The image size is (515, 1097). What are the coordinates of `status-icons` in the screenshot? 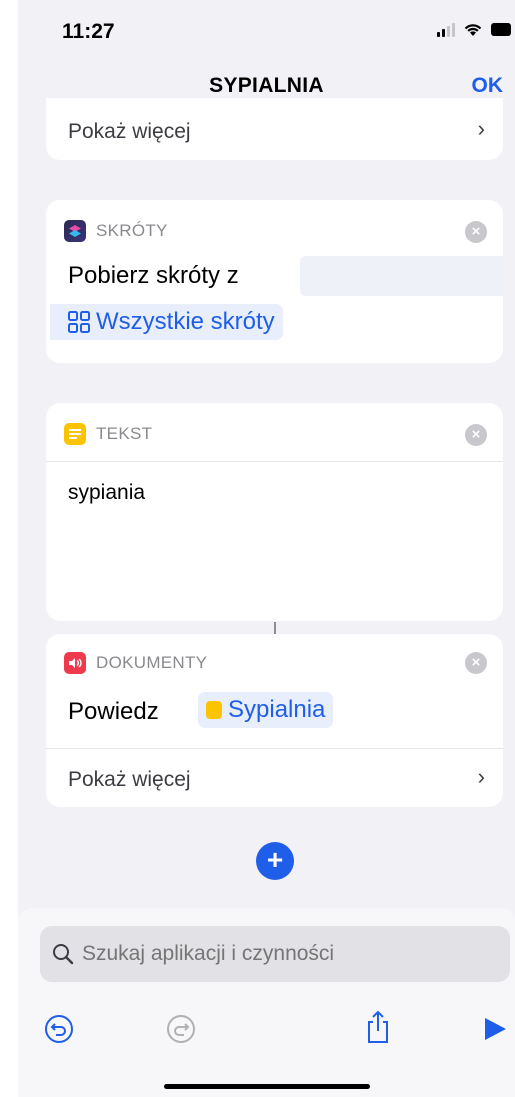 It's located at (474, 29).